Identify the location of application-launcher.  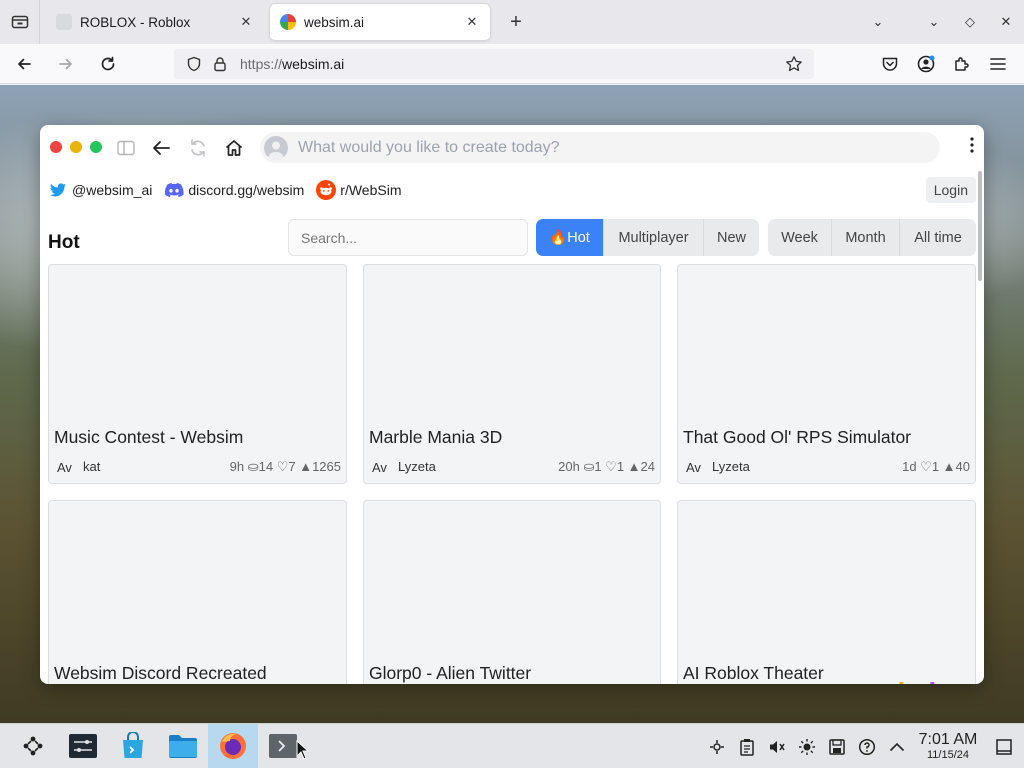
(33, 746).